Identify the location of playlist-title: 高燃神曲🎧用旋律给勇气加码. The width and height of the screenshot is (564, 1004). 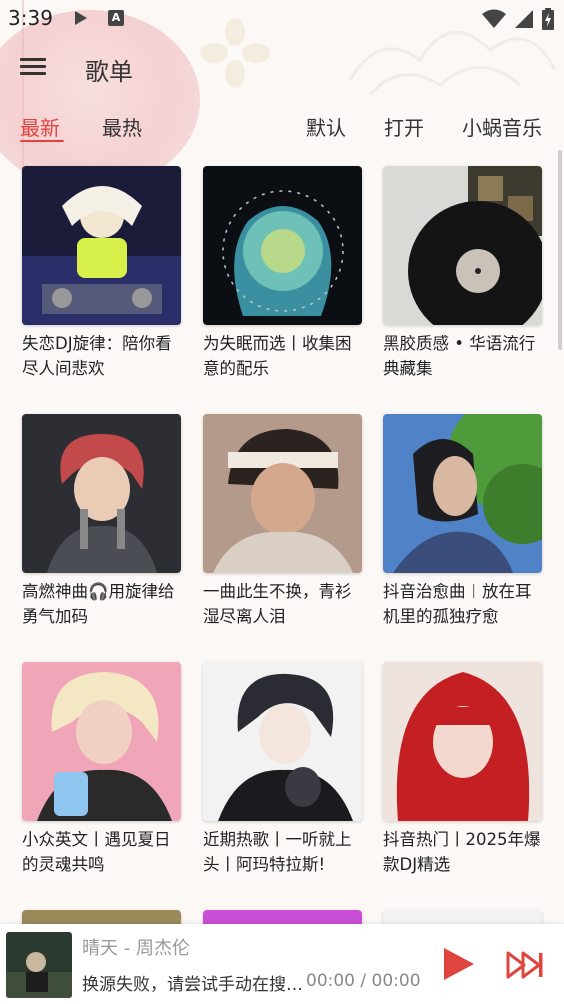
(98, 604).